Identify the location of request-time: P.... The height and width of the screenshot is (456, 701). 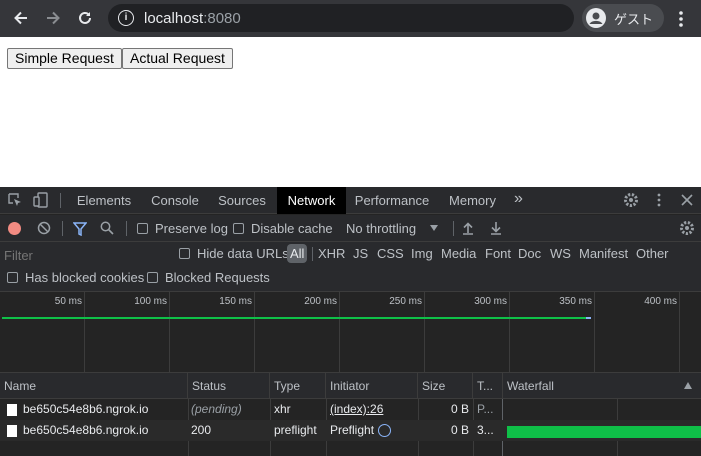
(485, 409).